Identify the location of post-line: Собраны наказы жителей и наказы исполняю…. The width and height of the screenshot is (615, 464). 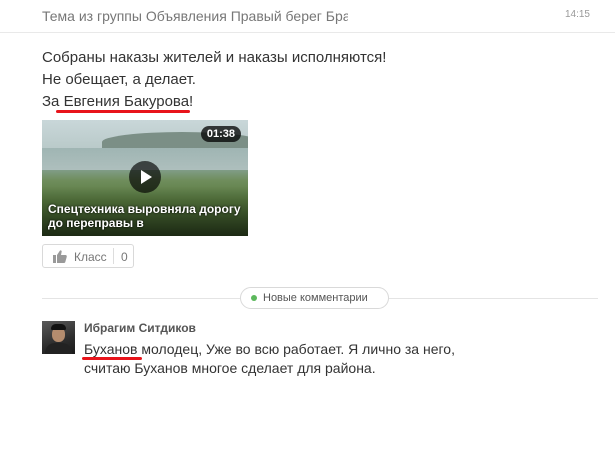
(214, 57).